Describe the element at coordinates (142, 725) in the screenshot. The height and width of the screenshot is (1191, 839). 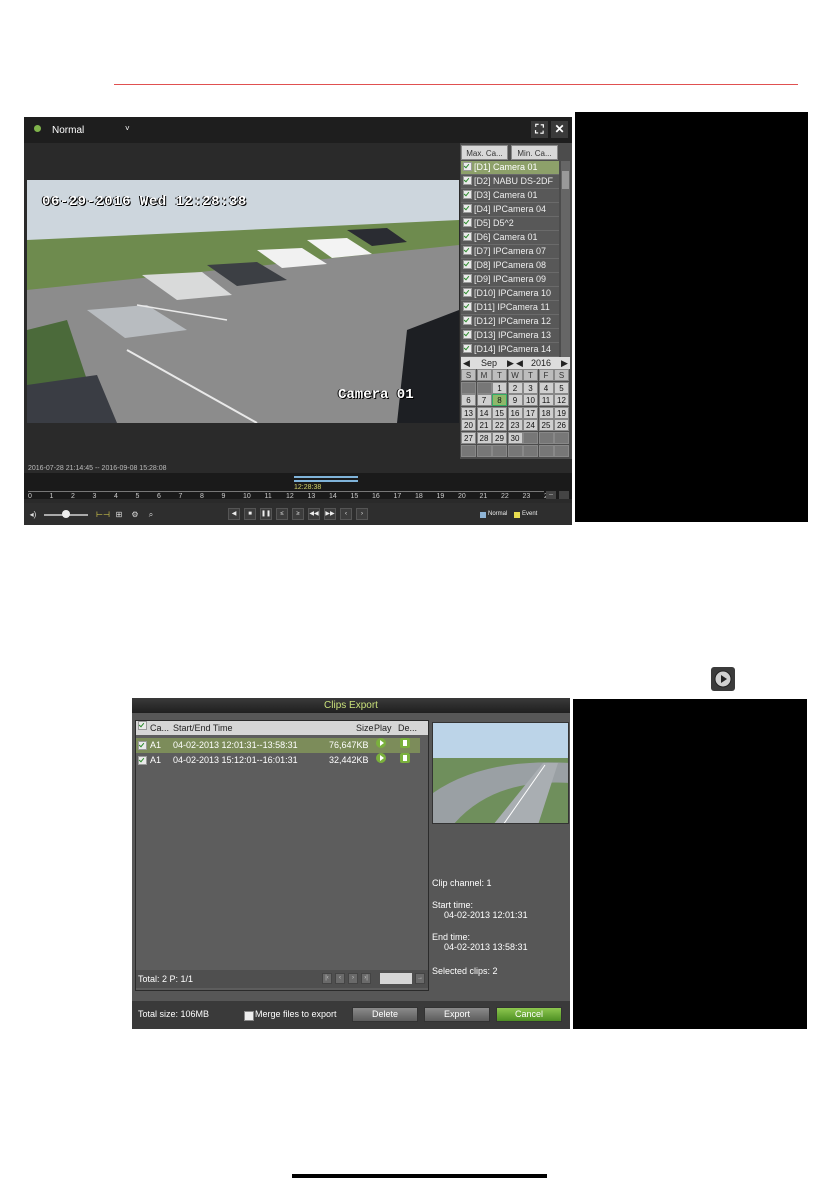
I see `select-all-checkbox` at that location.